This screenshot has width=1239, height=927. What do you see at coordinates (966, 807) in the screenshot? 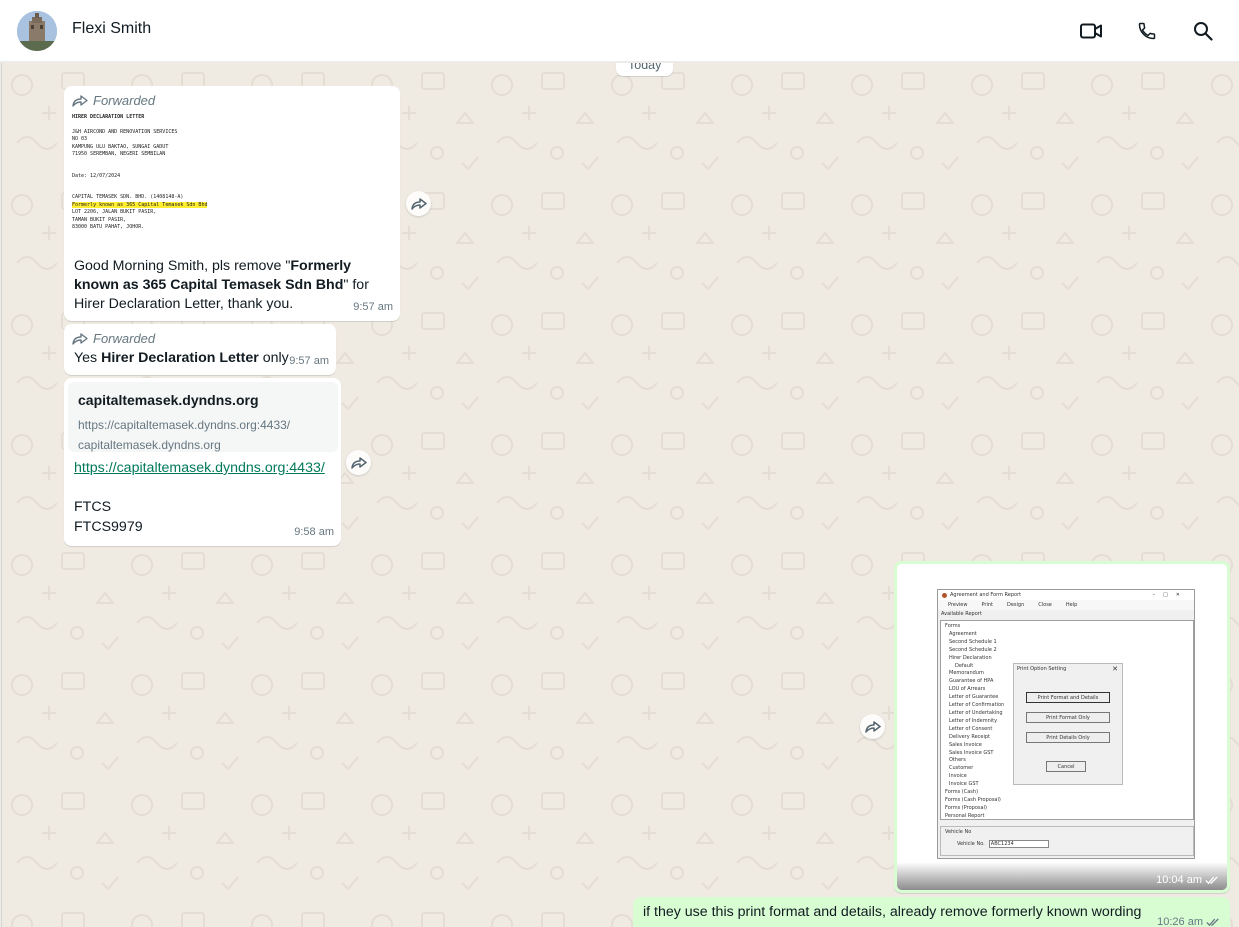
I see `tree-item: Forms (Proposal)` at bounding box center [966, 807].